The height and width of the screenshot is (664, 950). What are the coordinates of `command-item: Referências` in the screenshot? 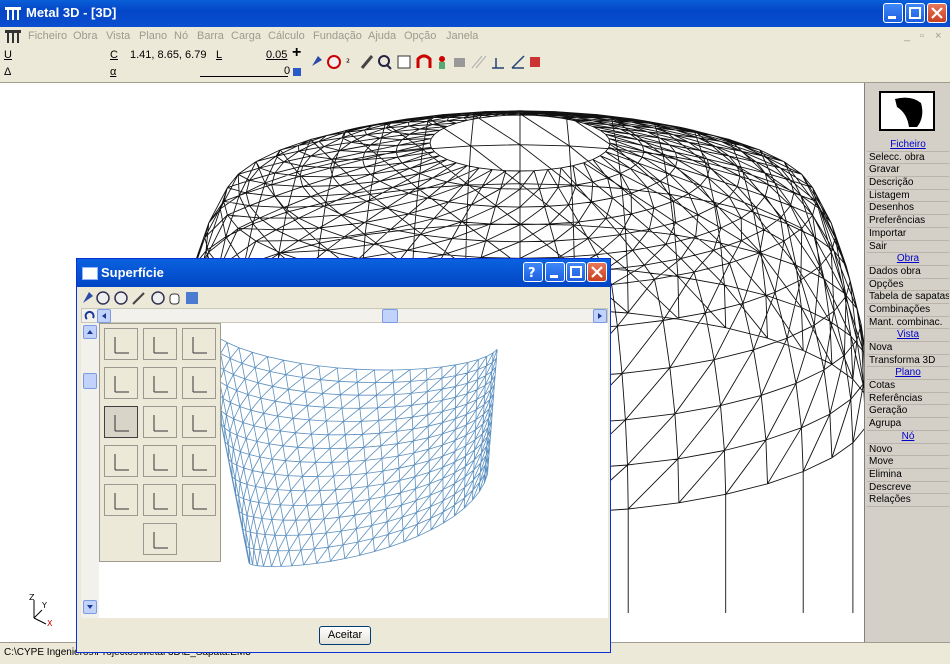 It's located at (908, 399).